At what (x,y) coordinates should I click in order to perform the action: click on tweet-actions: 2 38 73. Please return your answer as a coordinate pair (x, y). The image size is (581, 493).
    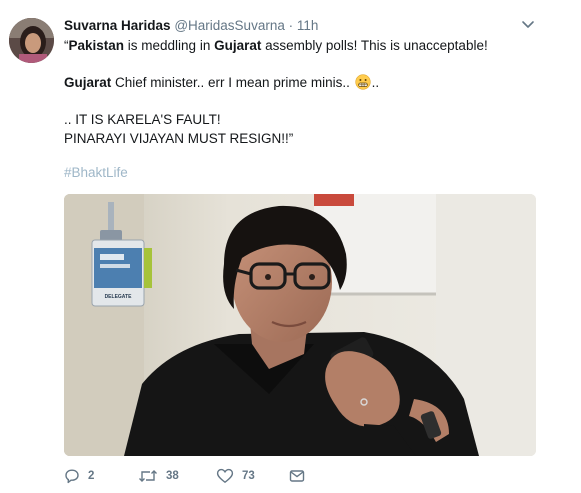
    Looking at the image, I should click on (304, 476).